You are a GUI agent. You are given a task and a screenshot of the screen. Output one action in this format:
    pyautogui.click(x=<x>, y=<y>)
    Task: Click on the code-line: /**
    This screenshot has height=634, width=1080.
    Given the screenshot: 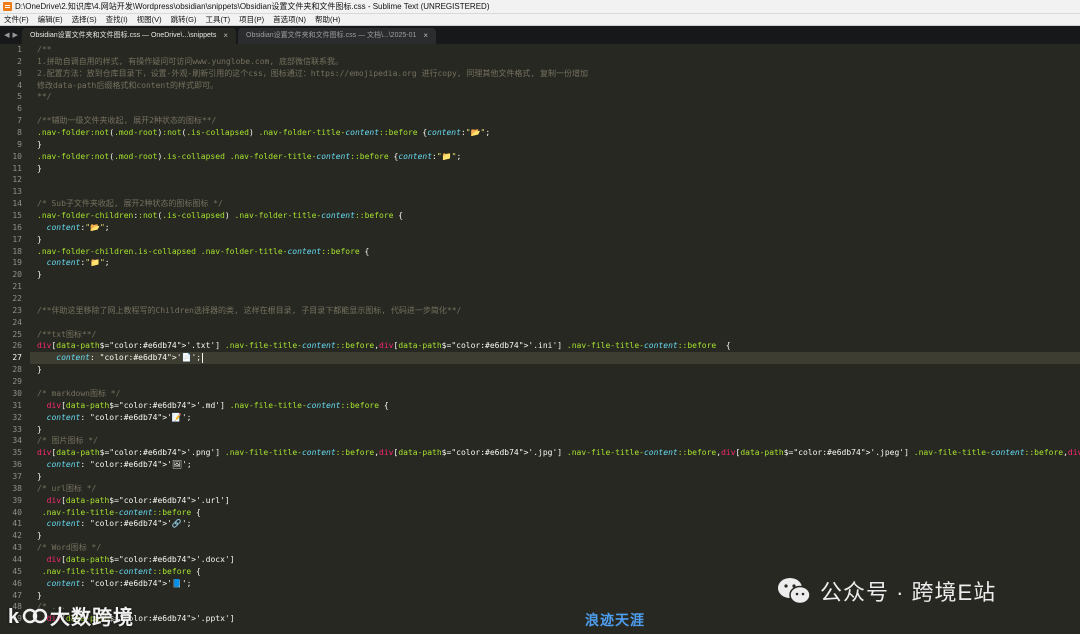 What is the action you would take?
    pyautogui.click(x=558, y=50)
    